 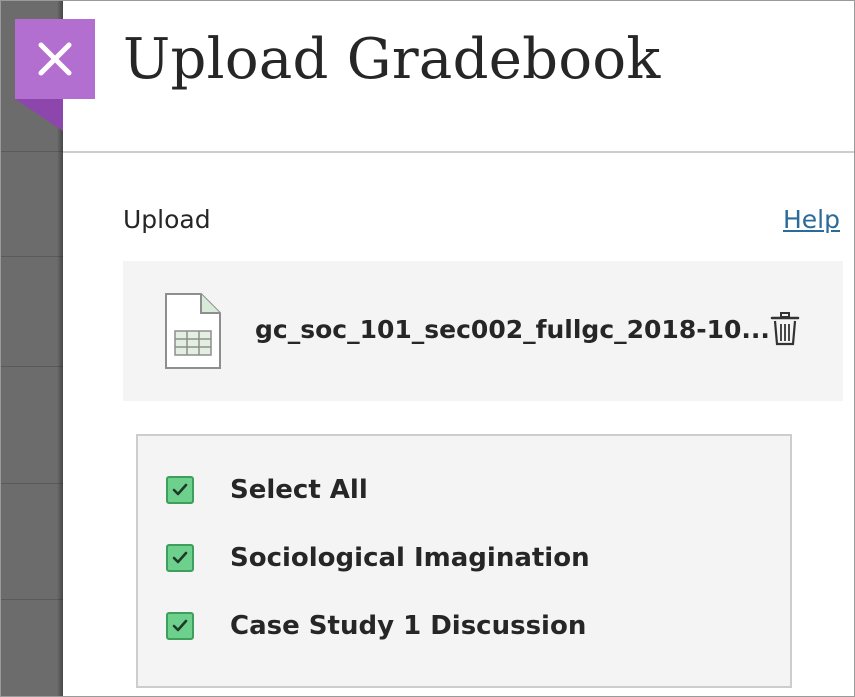 I want to click on option-label: Case Study 1 Discussion, so click(x=408, y=626).